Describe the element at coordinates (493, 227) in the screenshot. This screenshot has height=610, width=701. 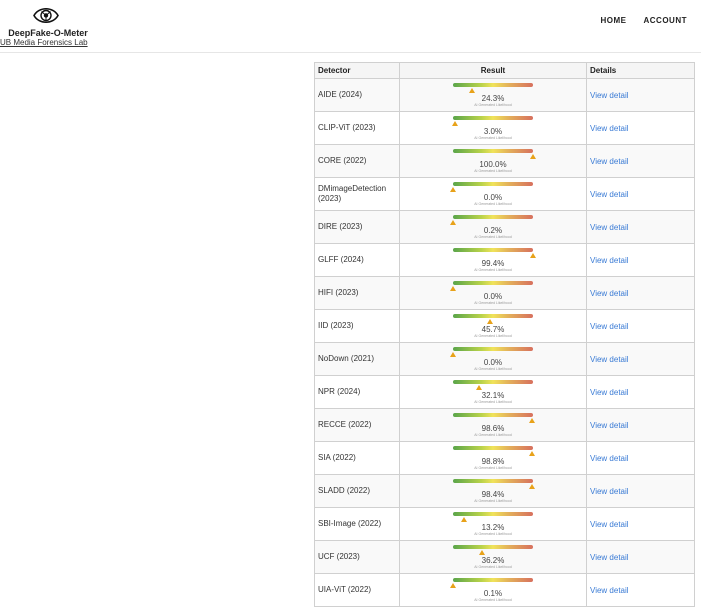
I see `result-cell: 0.2% AI Generated Likelihood` at that location.